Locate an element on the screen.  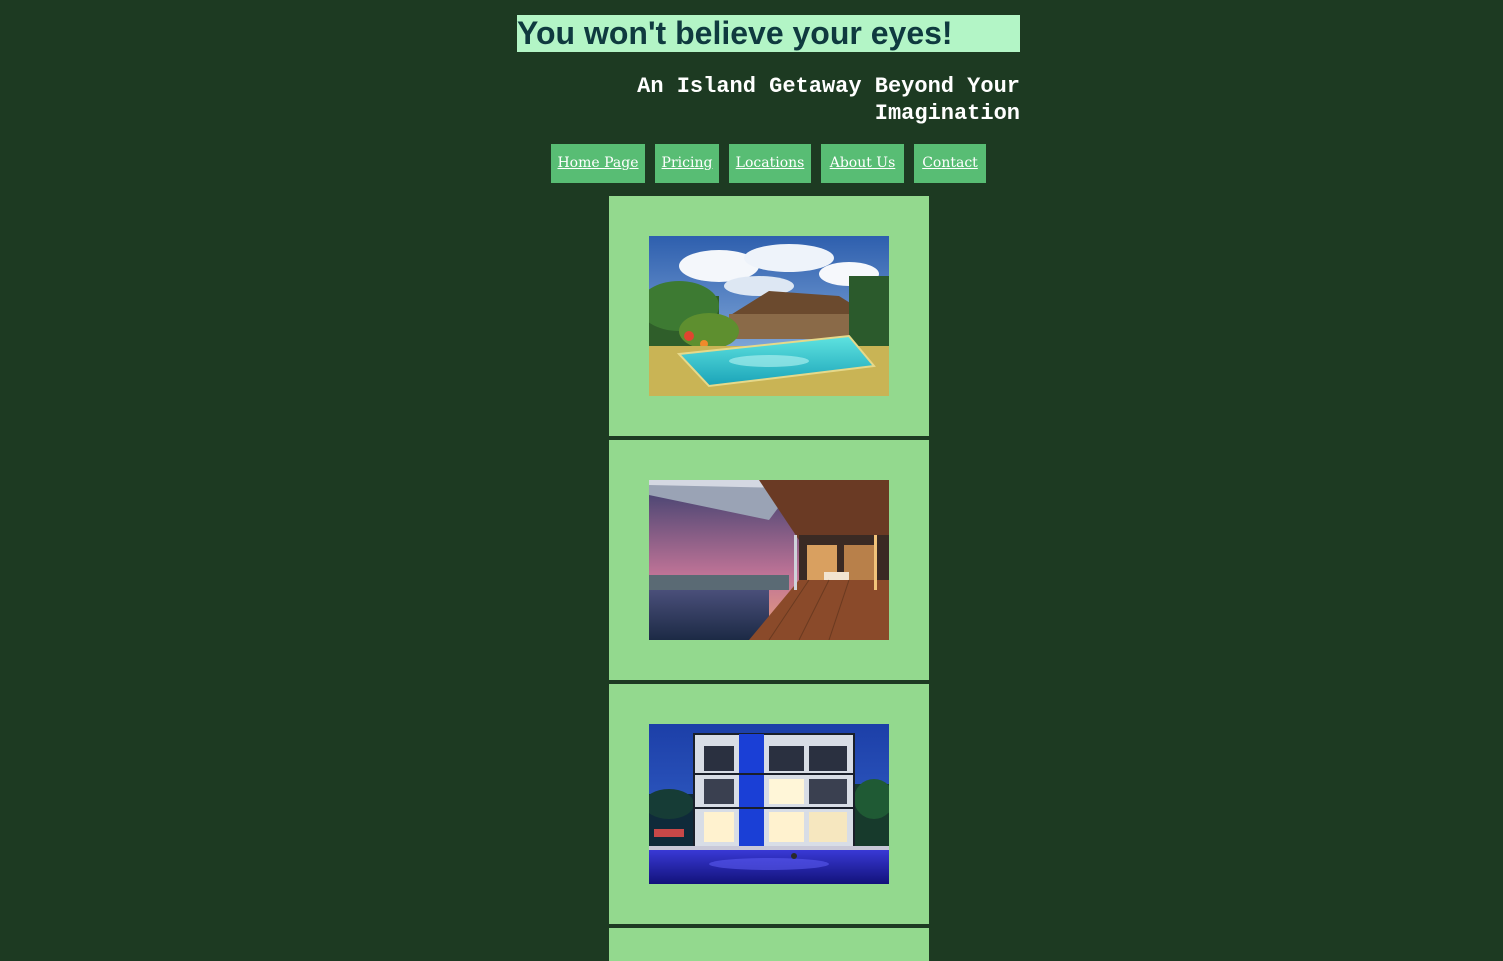
nav-link-about-us: About Us is located at coordinates (862, 163).